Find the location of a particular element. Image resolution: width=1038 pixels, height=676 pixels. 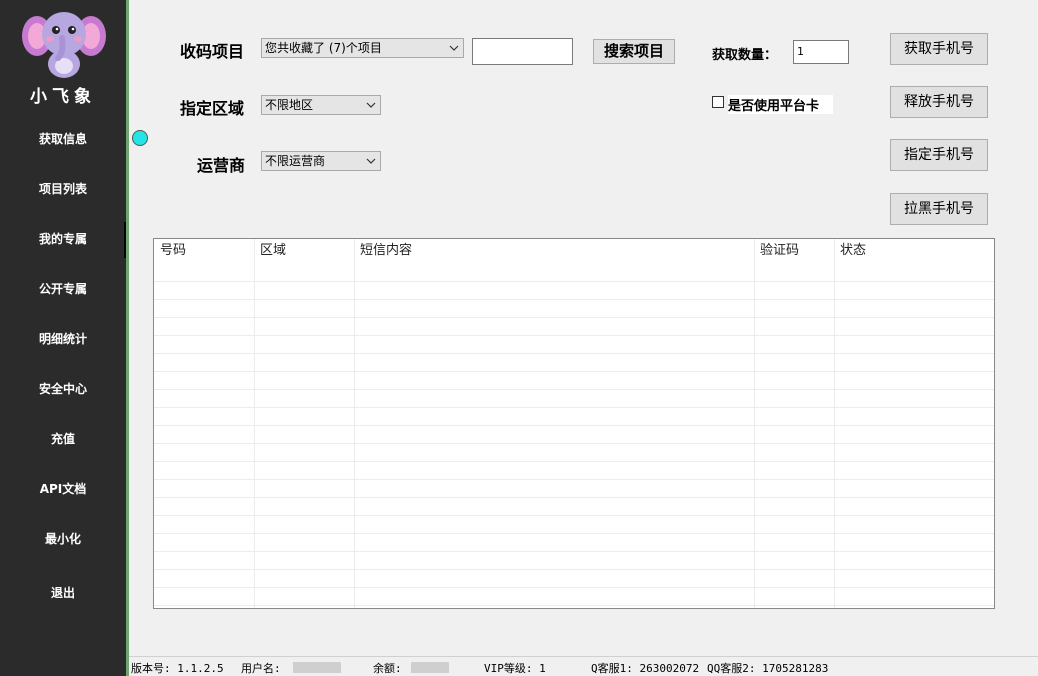

region-select: 不限地区 is located at coordinates (321, 105).